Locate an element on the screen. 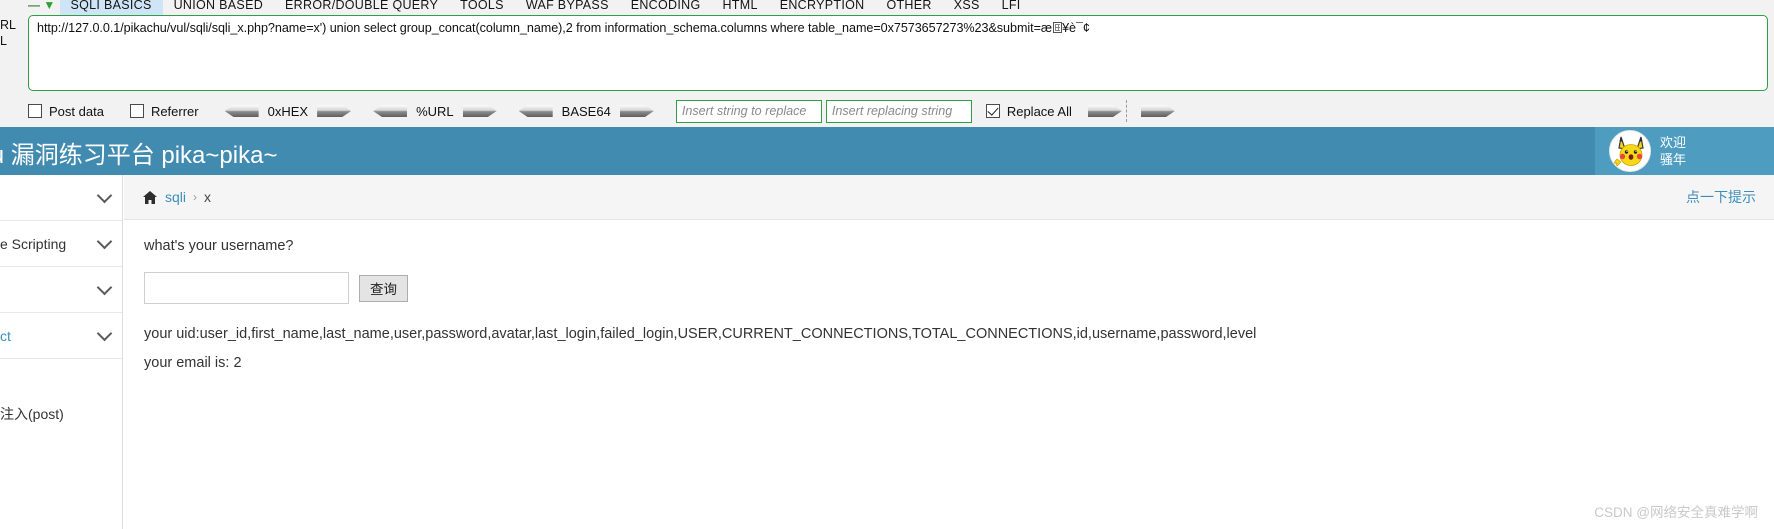 This screenshot has height=529, width=1774. replace-all-checkbox: Replace All is located at coordinates (1028, 111).